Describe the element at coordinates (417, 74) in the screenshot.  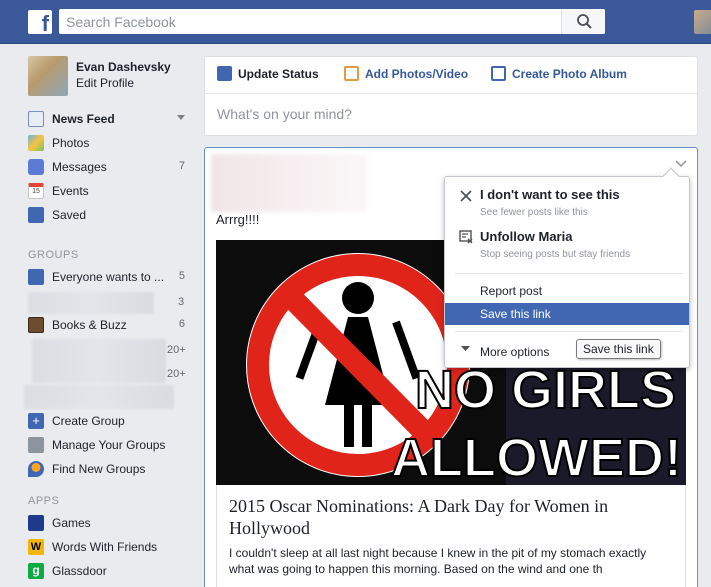
I see `tab-label: Add Photos/Video` at that location.